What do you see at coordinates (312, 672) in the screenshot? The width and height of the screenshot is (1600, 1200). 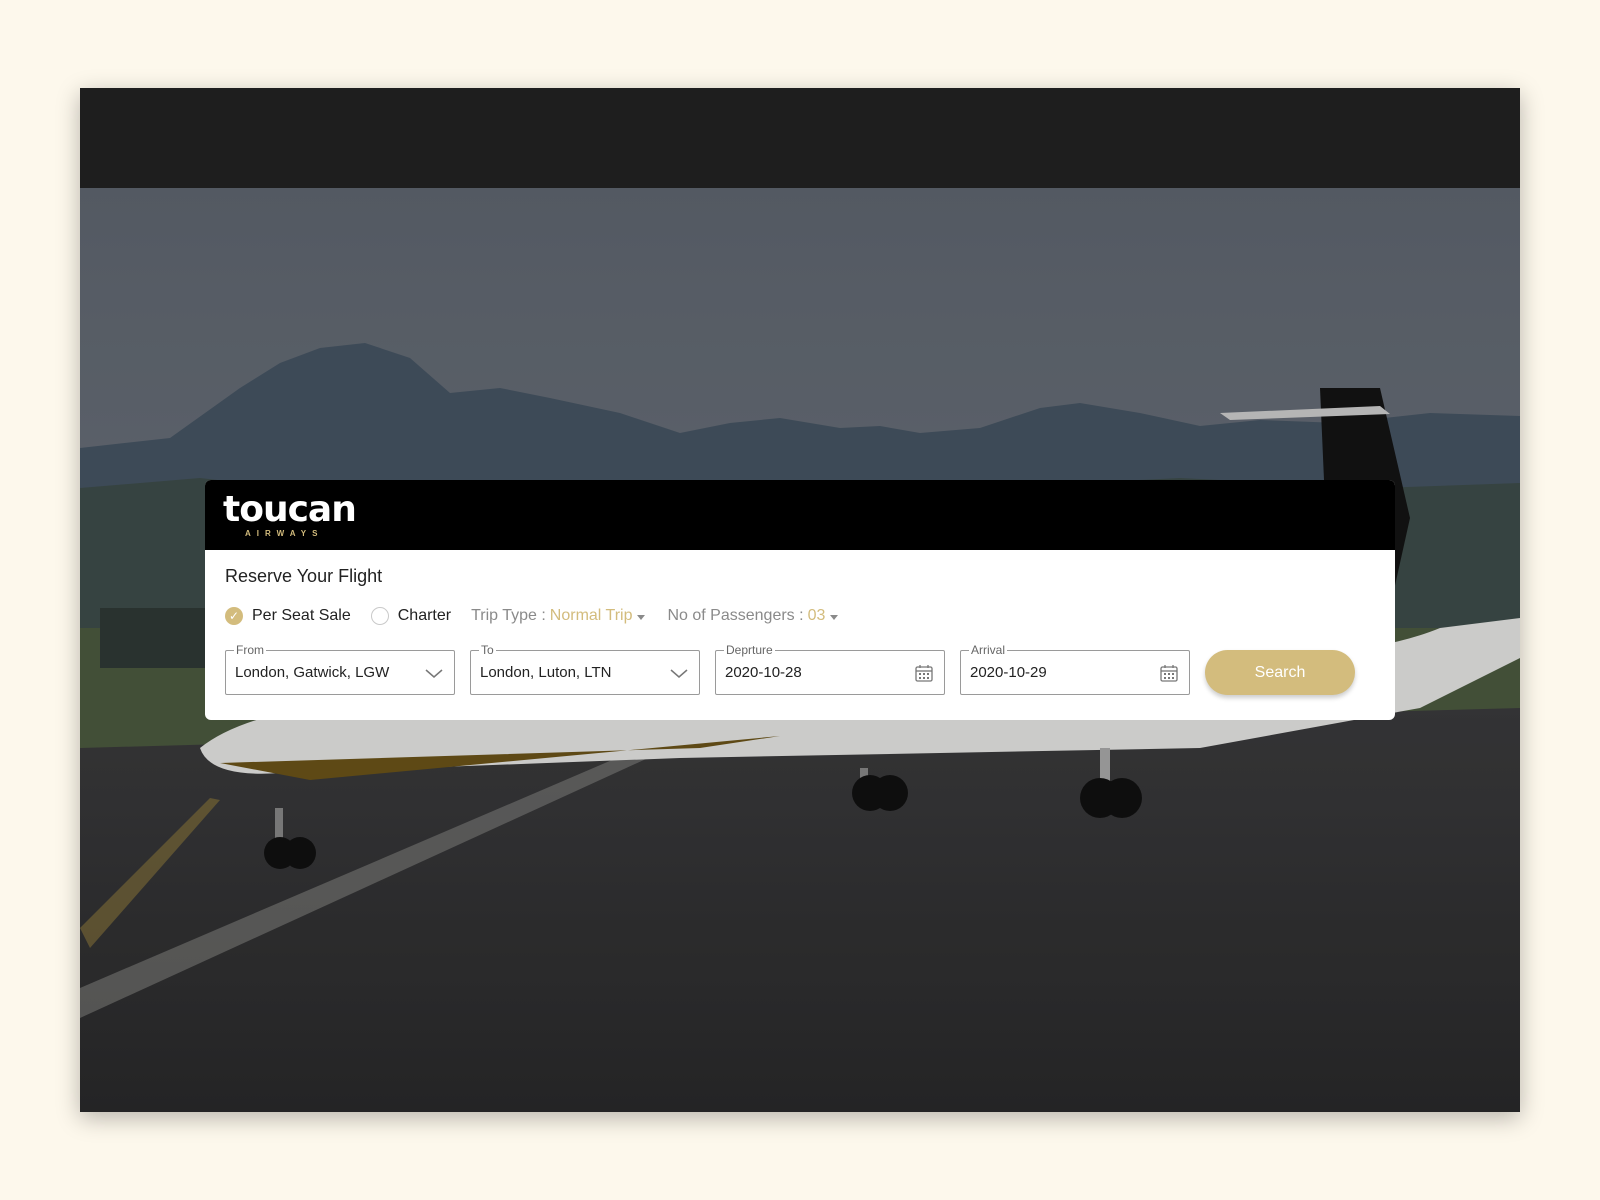 I see `from-value: London, Gatwick, LGW` at bounding box center [312, 672].